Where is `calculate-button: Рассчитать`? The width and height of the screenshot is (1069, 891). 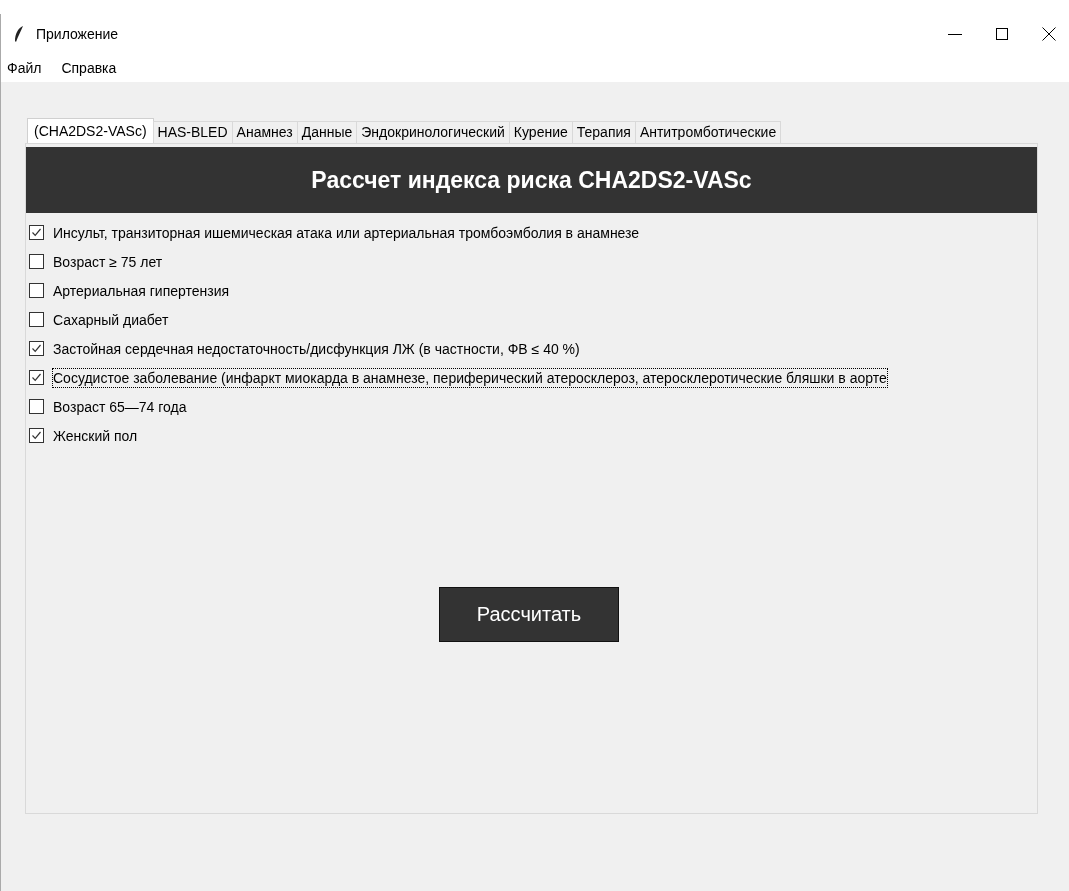
calculate-button: Рассчитать is located at coordinates (529, 614).